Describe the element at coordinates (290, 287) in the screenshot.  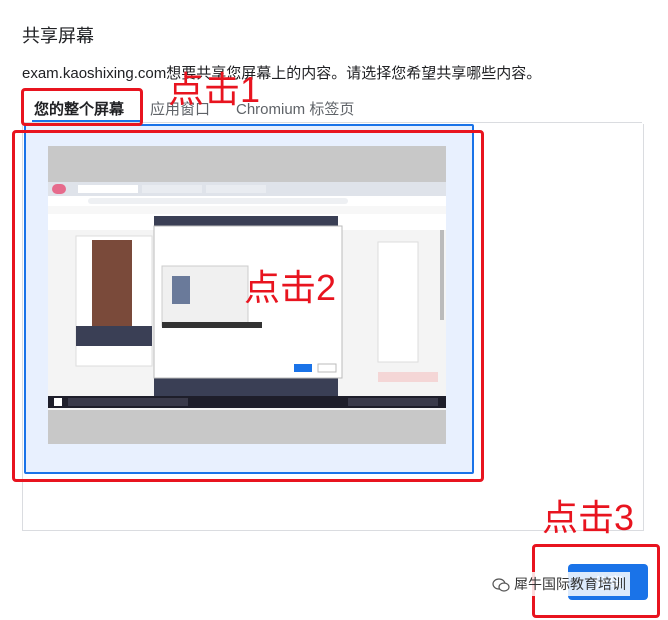
I see `annotation-label-2: 点击2` at that location.